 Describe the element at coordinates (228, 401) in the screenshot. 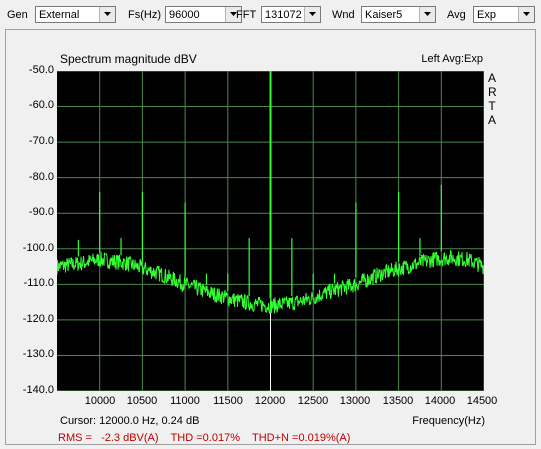

I see `x-tick-label: 11500` at that location.